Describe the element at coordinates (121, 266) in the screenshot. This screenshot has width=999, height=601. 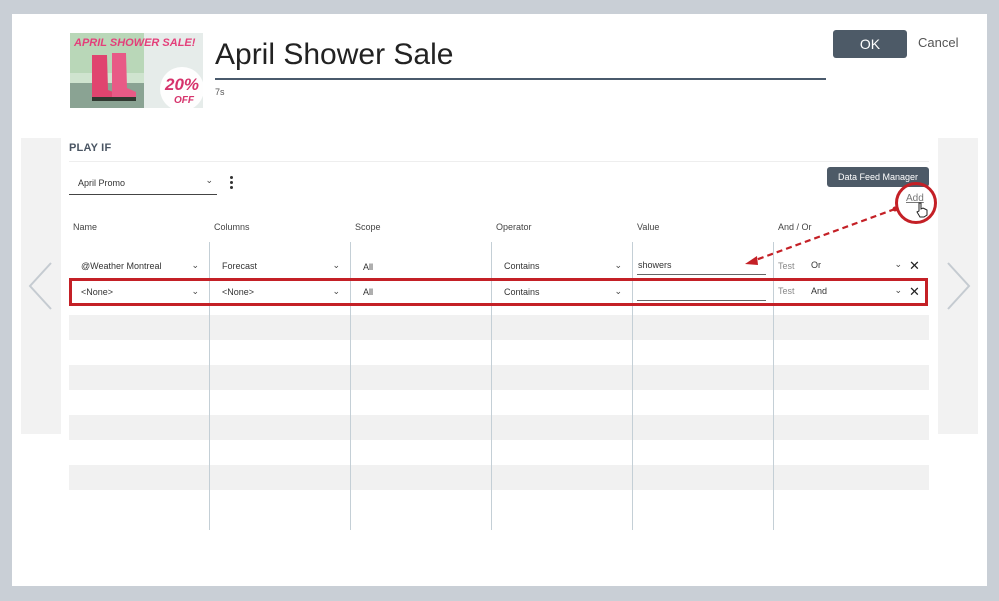
I see `name-select-value: @Weather Montreal` at that location.